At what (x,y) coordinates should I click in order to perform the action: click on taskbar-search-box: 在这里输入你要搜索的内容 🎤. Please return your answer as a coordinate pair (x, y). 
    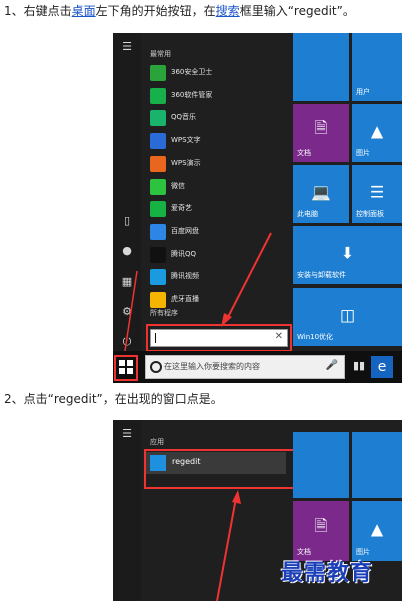
    Looking at the image, I should click on (245, 367).